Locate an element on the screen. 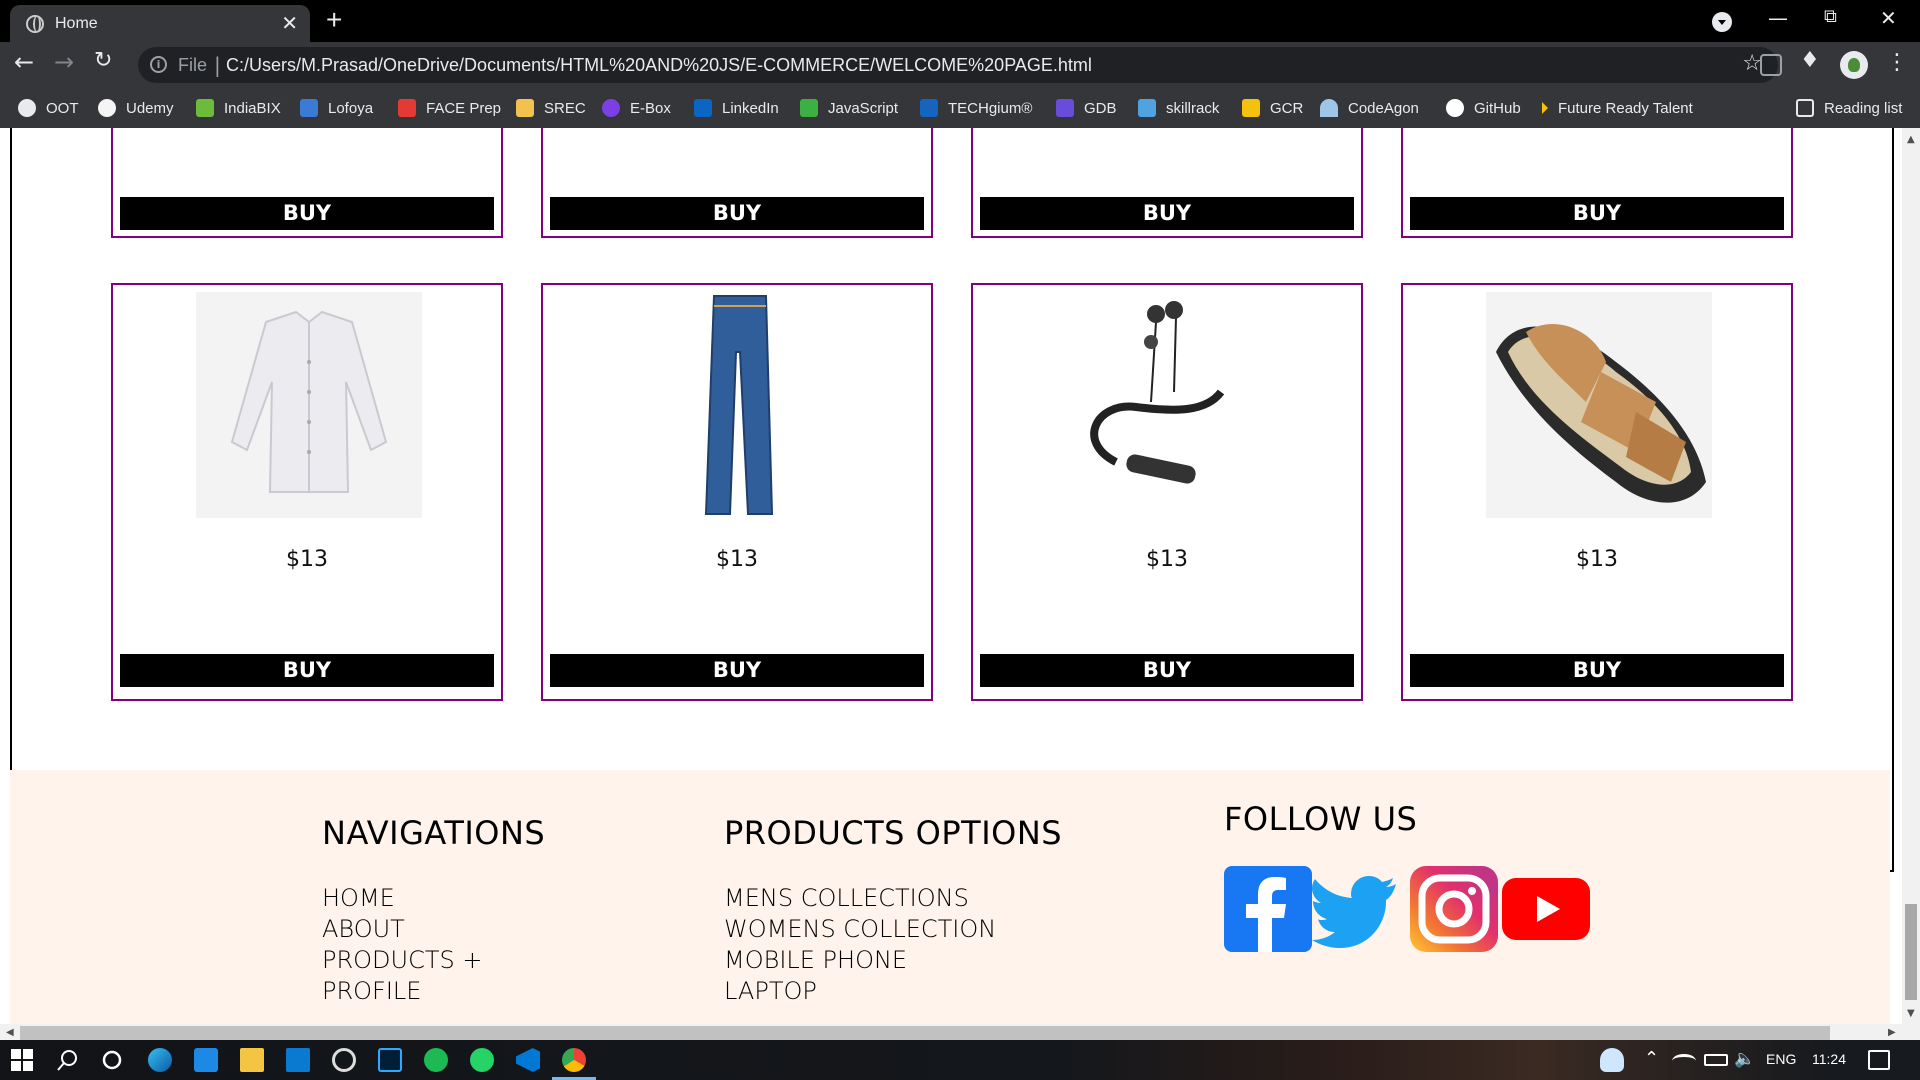  bookmark-label: IndiaBIX is located at coordinates (252, 108).